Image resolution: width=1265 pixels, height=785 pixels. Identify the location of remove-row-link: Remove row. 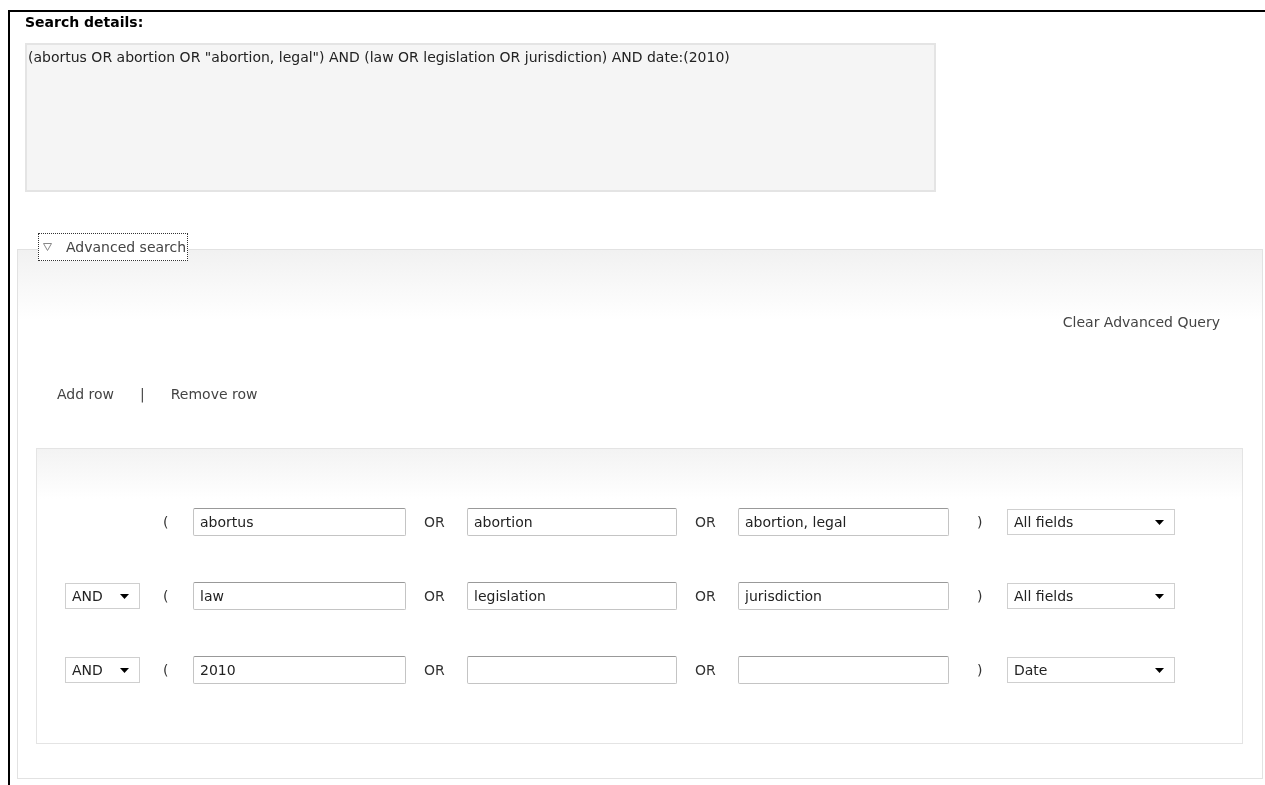
(214, 394).